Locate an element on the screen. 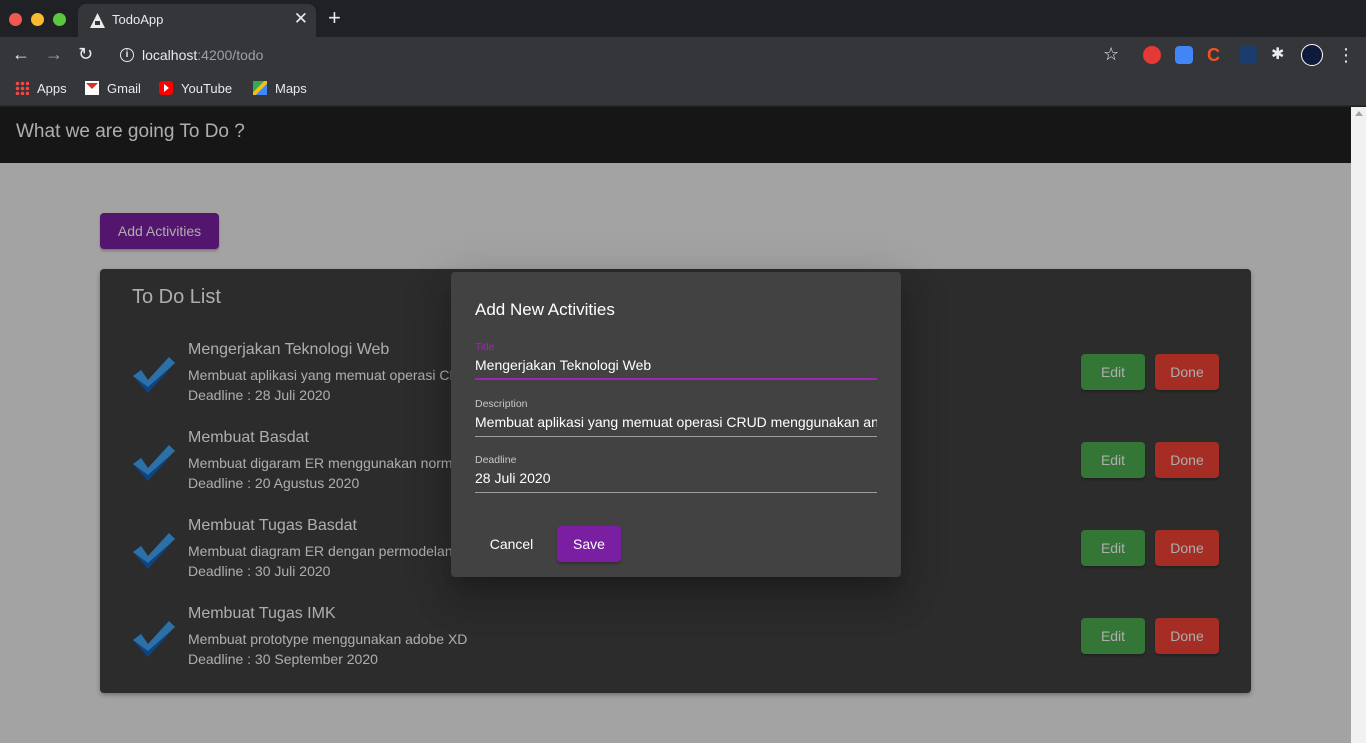  angular-icon is located at coordinates (97, 20).